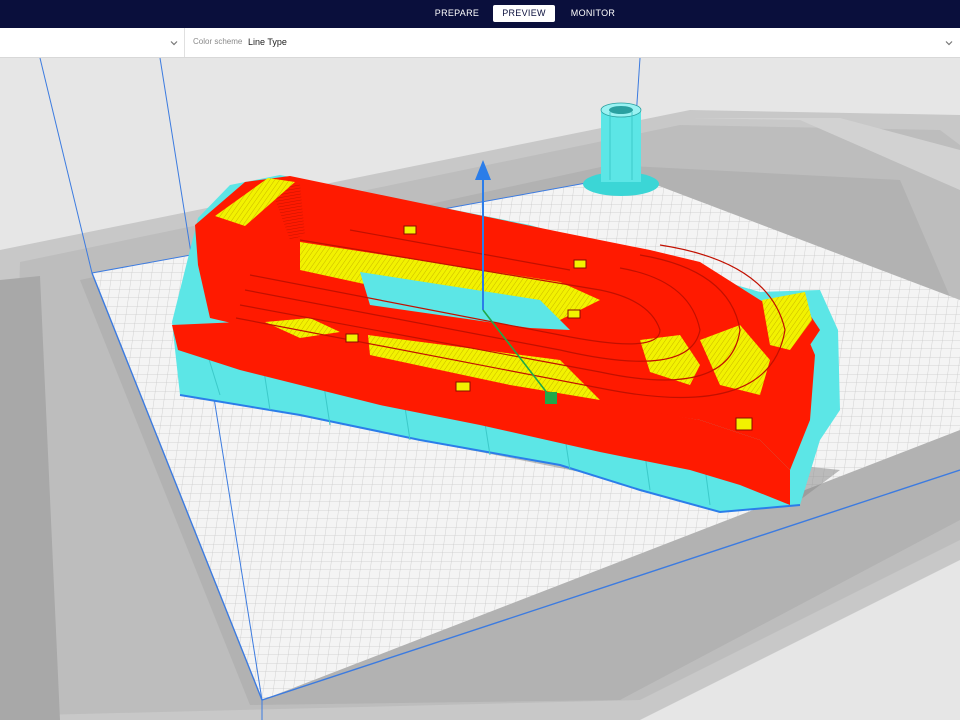 This screenshot has width=960, height=720. I want to click on stage-menu-bar: PREPARE PREVIEW MONITOR, so click(480, 14).